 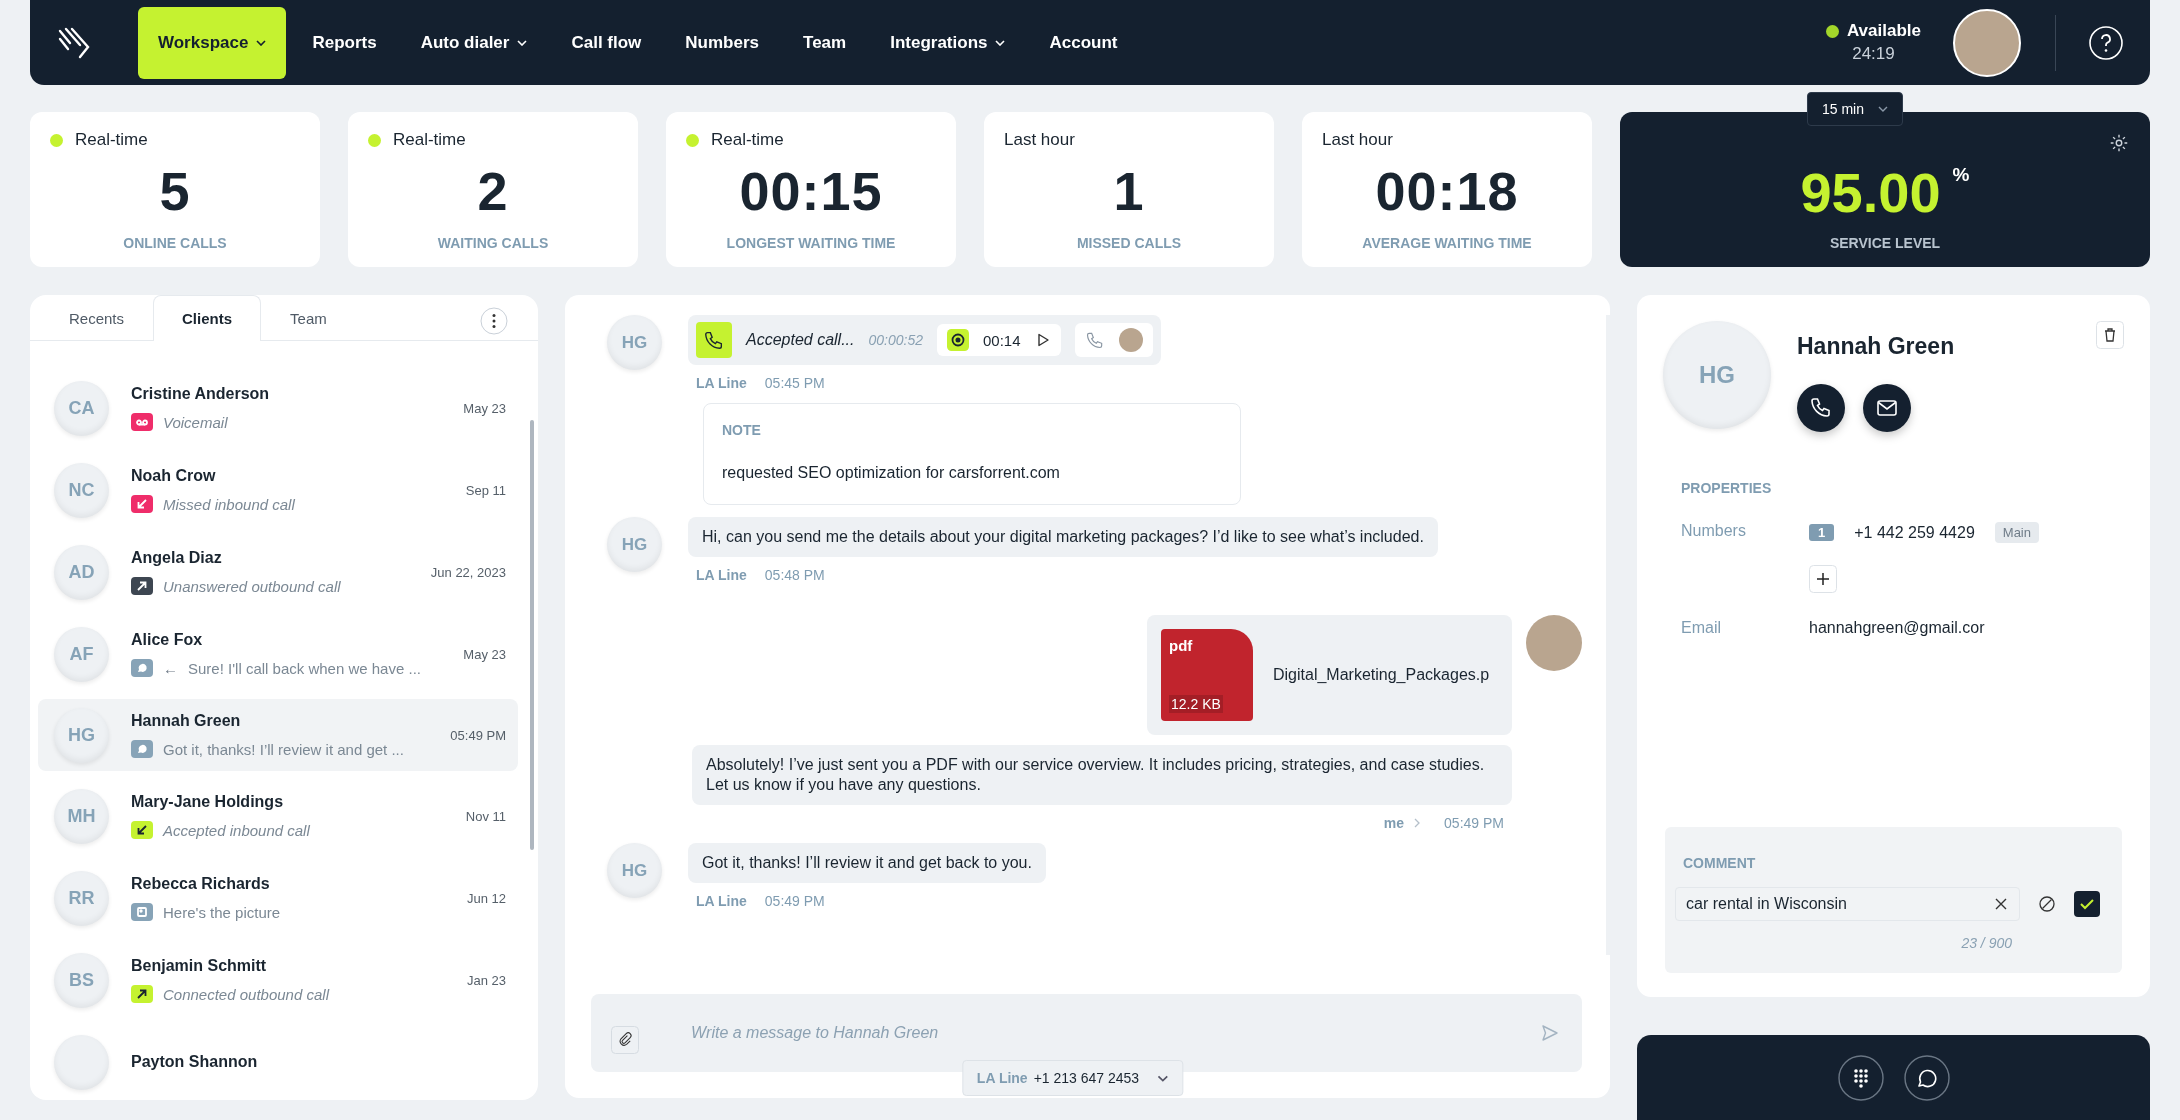 I want to click on last-activity: Here's the picture, so click(x=222, y=912).